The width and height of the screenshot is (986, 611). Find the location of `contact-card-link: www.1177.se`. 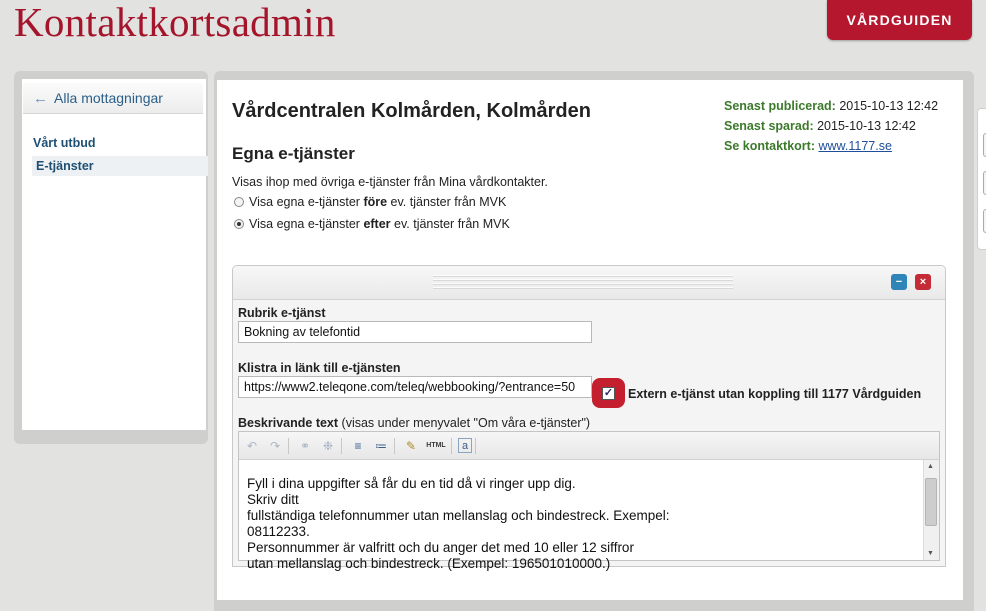

contact-card-link: www.1177.se is located at coordinates (854, 146).